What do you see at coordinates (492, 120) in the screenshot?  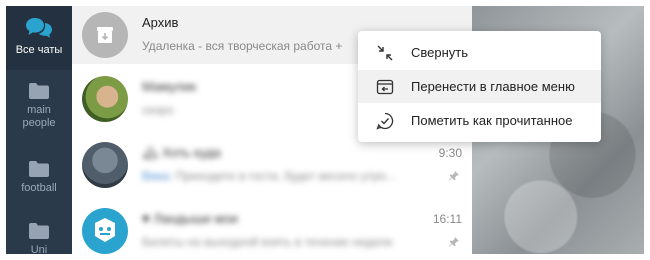 I see `menu-item-label: Пометить как прочитанное` at bounding box center [492, 120].